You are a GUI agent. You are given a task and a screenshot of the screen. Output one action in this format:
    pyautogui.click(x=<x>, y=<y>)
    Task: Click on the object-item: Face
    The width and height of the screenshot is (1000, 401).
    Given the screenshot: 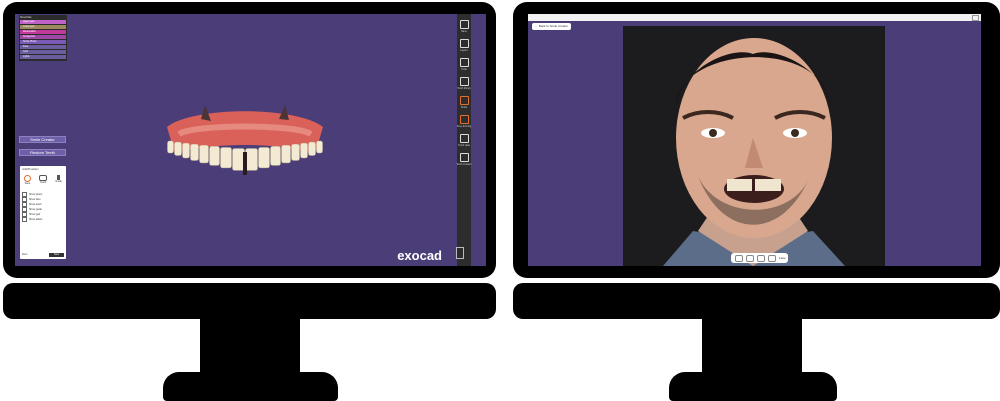 What is the action you would take?
    pyautogui.click(x=43, y=47)
    